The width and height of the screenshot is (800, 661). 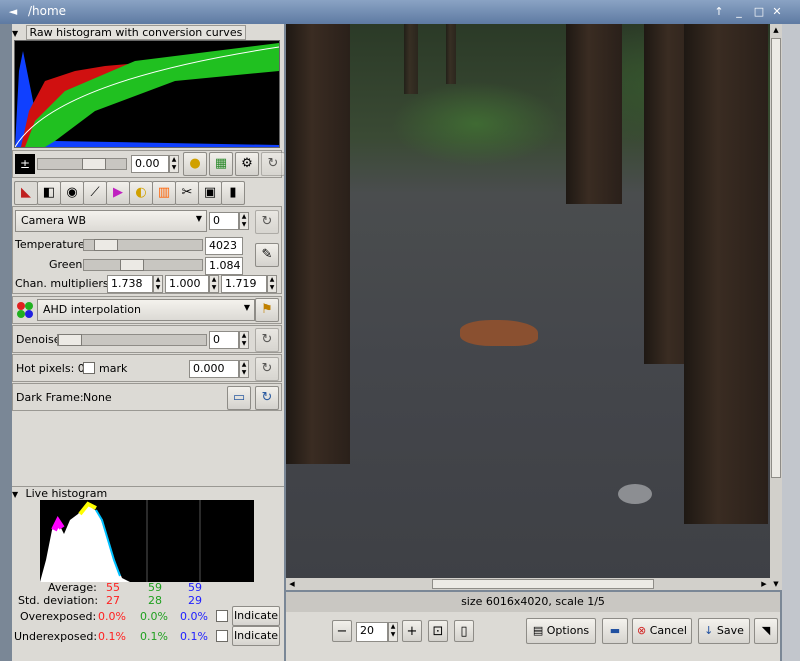 I want to click on dark-frame-reset-button: ↻, so click(x=267, y=398).